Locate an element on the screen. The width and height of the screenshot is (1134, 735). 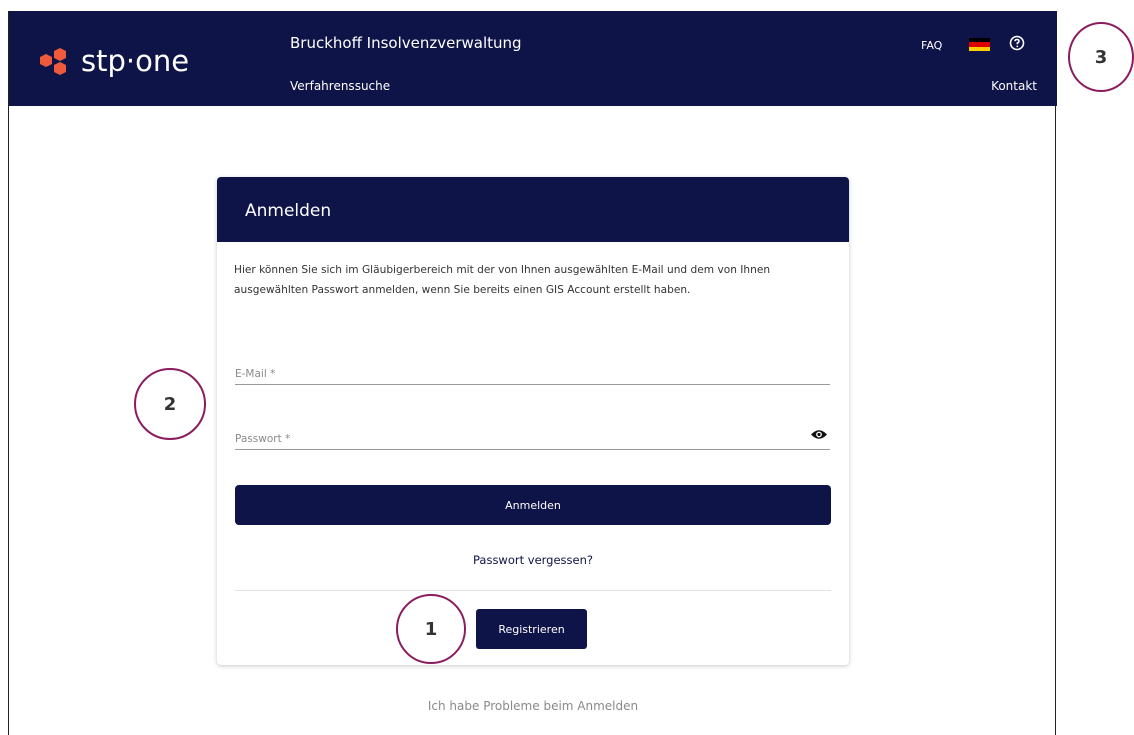
forgot-password-link: Passwort vergessen? is located at coordinates (533, 560).